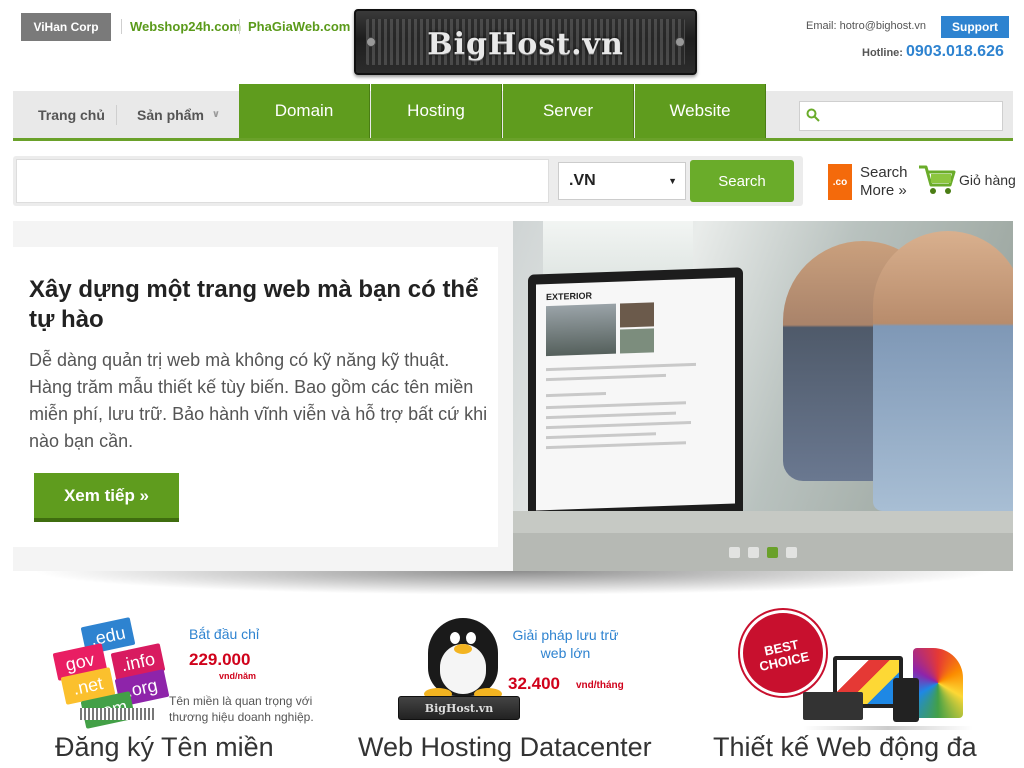 Image resolution: width=1024 pixels, height=768 pixels. What do you see at coordinates (294, 26) in the screenshot?
I see `phagiaweb-link: PhaGiaWeb.com` at bounding box center [294, 26].